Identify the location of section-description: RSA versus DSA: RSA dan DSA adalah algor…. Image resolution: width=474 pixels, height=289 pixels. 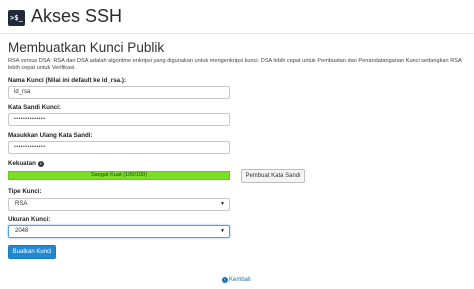
(235, 65).